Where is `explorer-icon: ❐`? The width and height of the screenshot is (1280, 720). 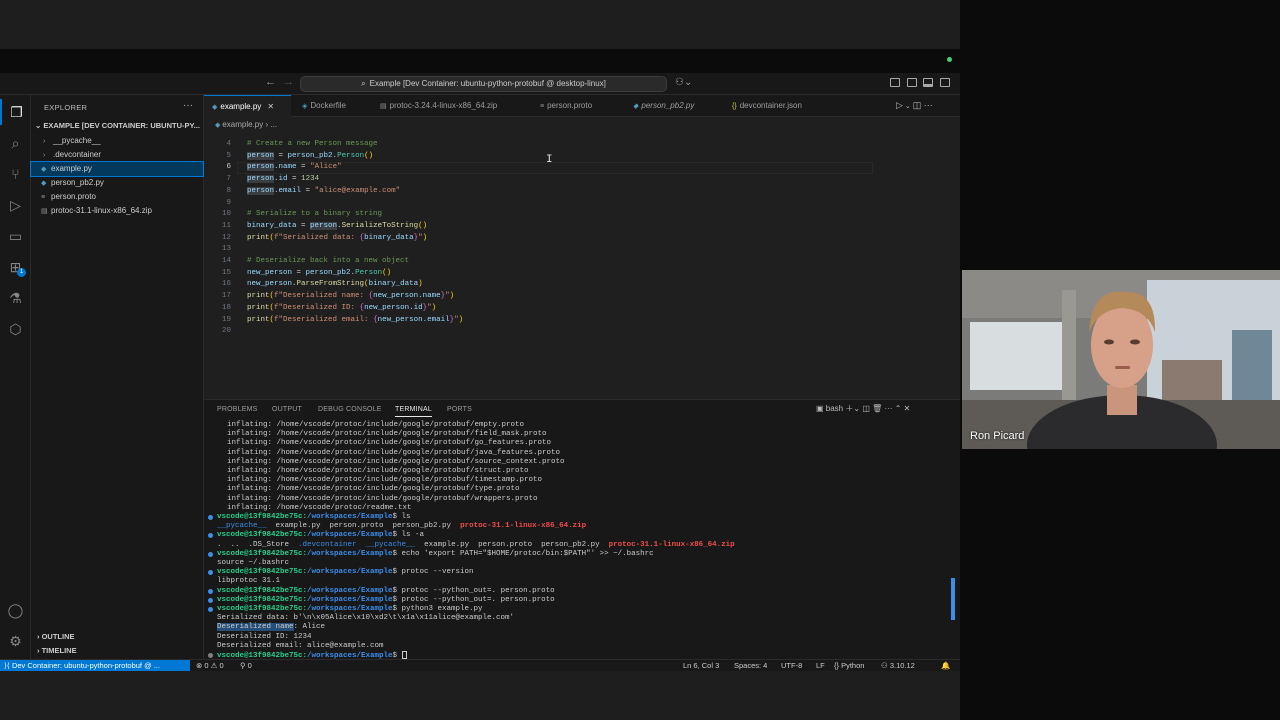 explorer-icon: ❐ is located at coordinates (15, 112).